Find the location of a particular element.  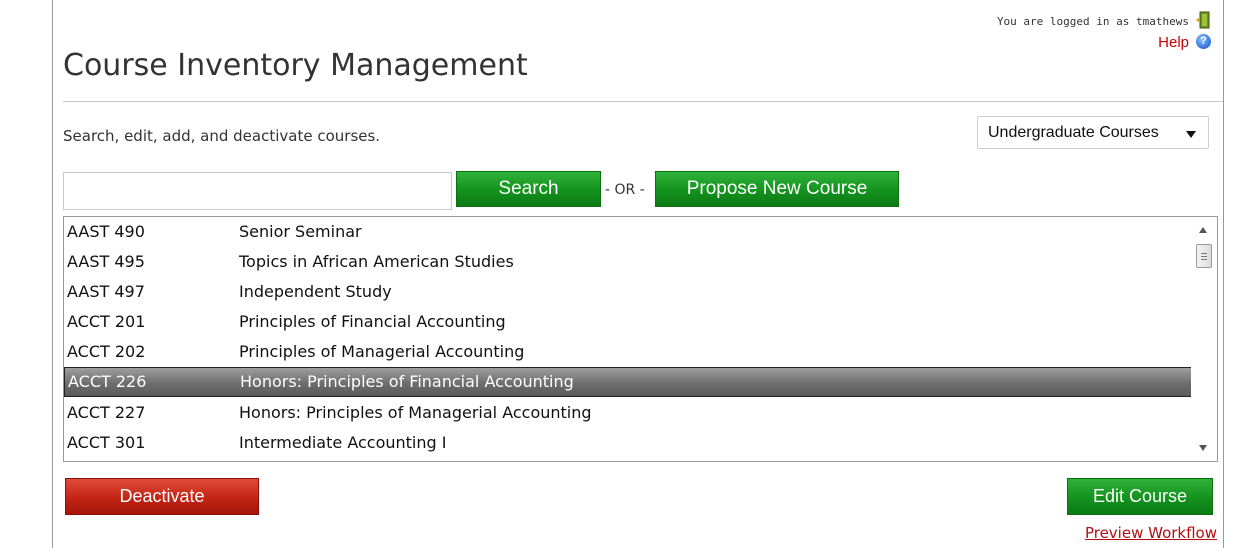

edit-course-button: Edit Course is located at coordinates (1140, 496).